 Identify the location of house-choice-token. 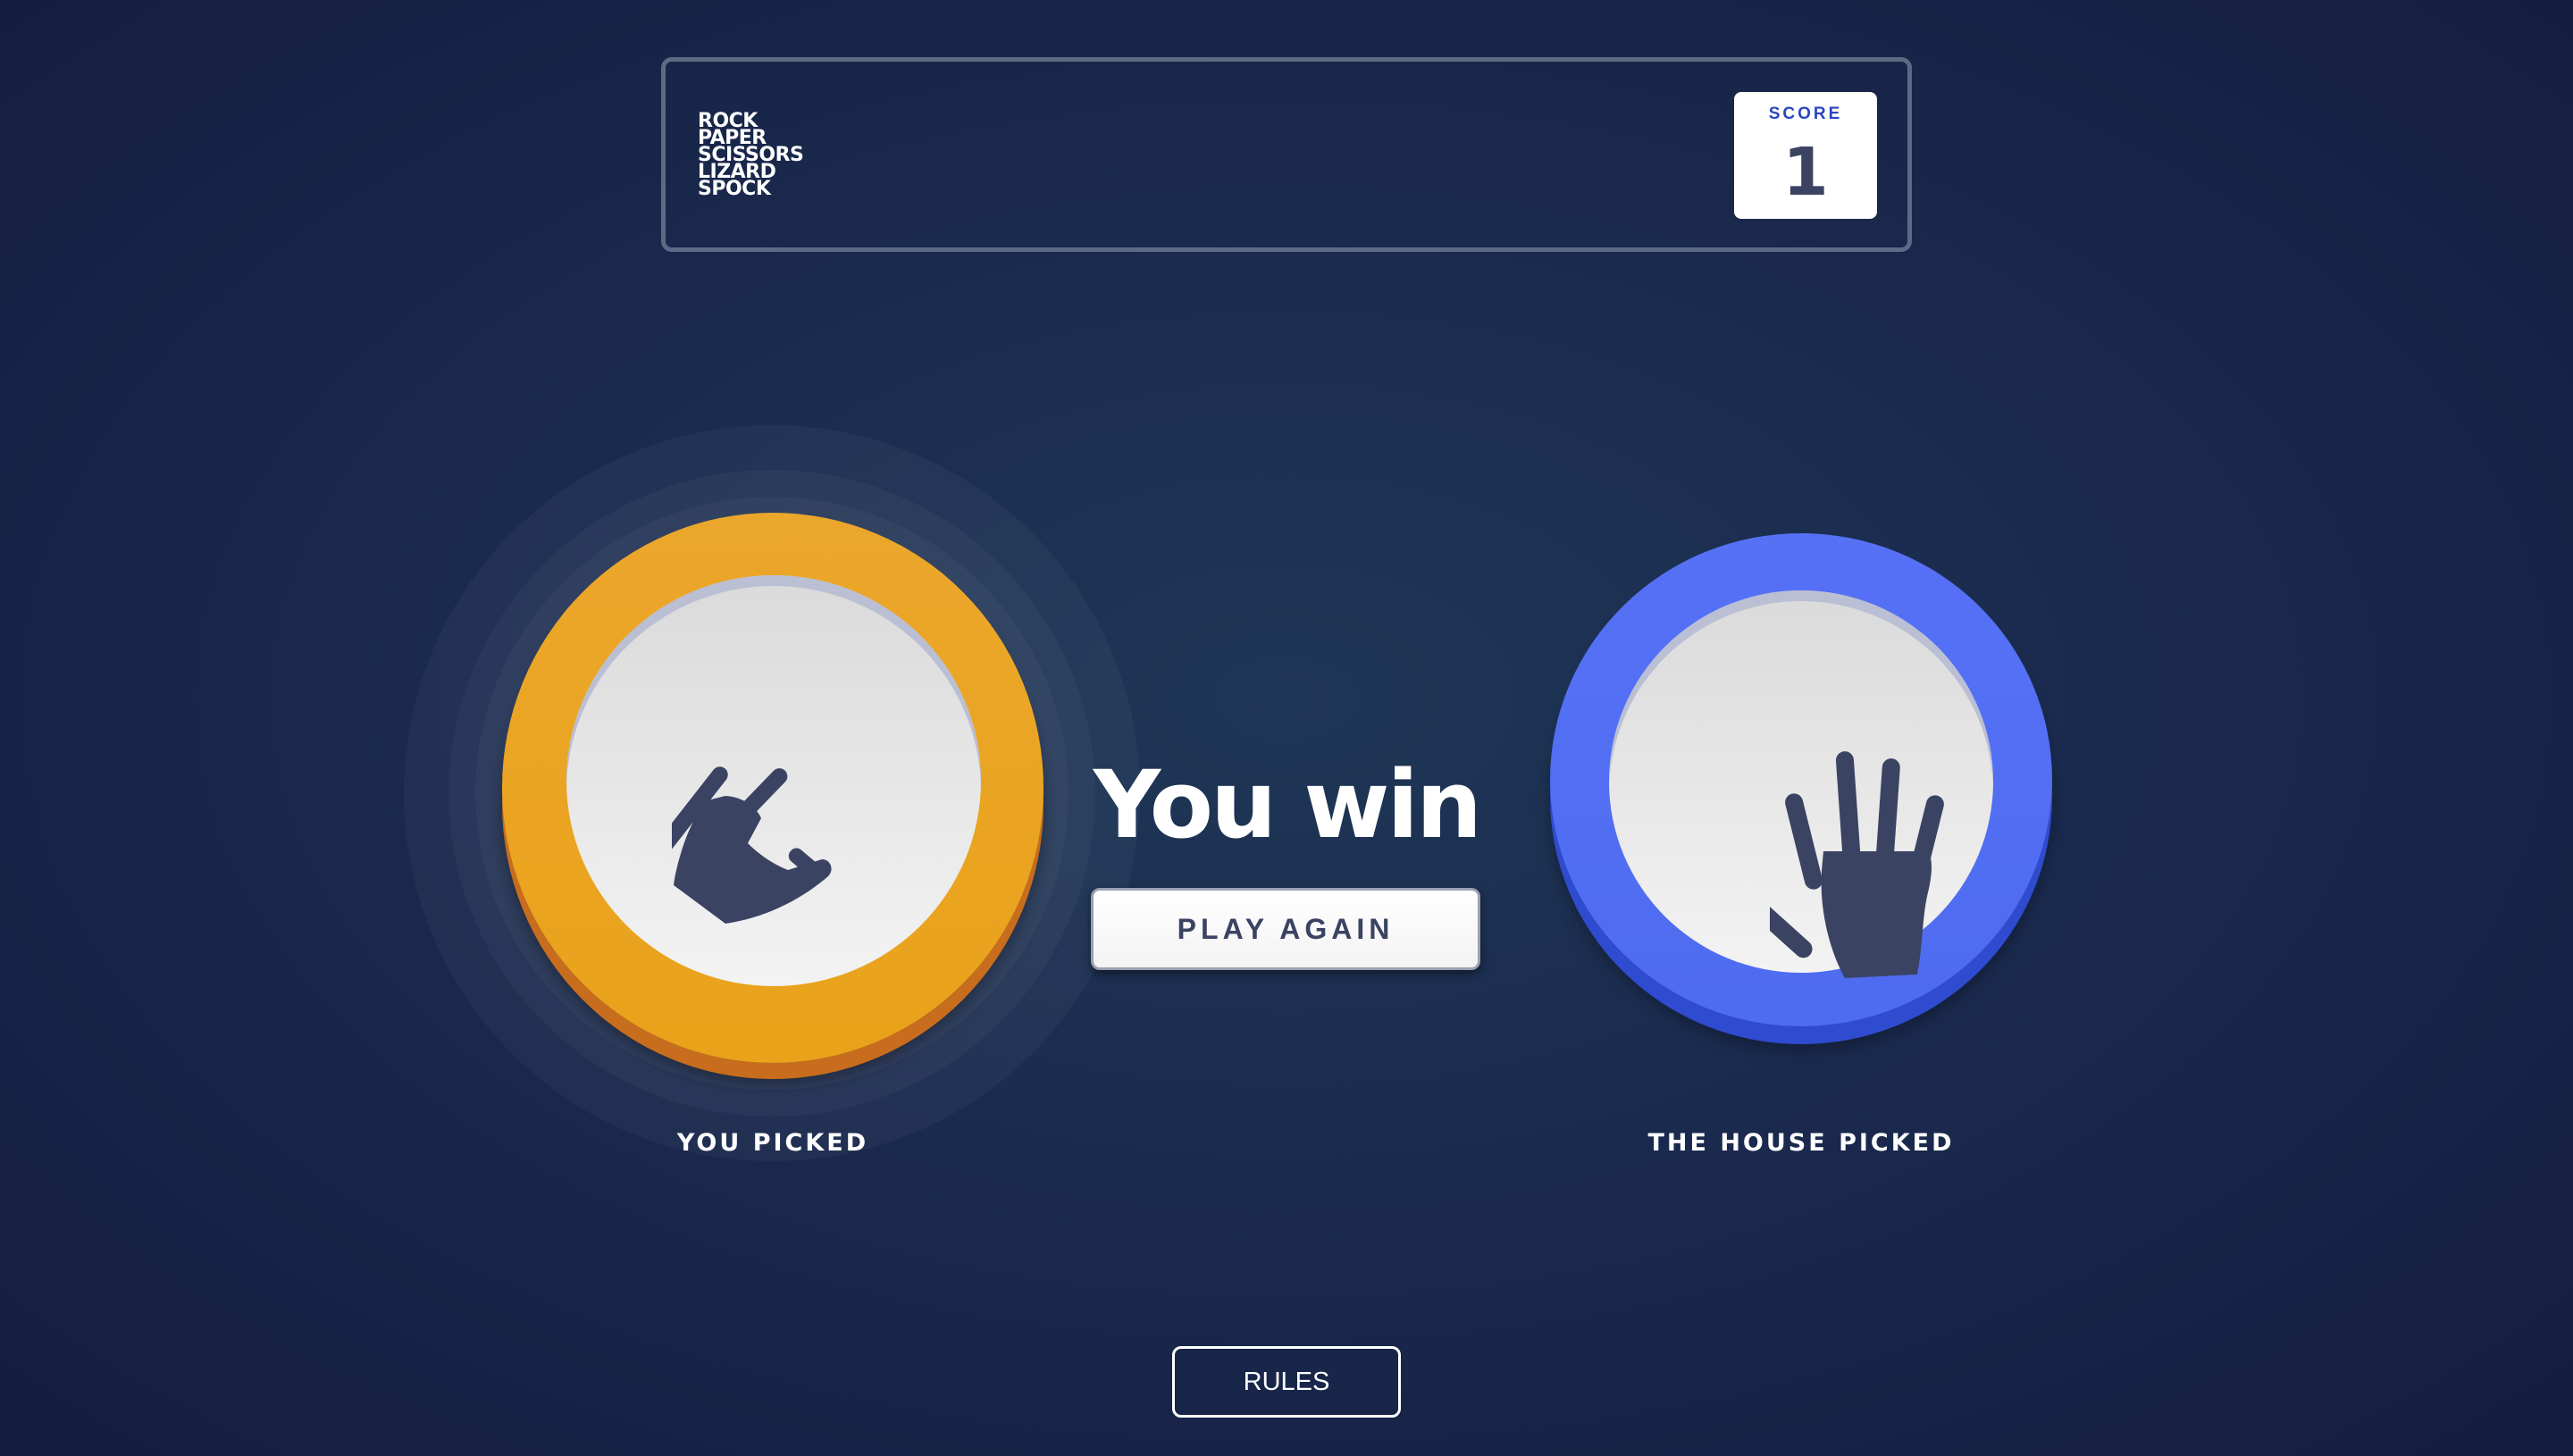
(1801, 779).